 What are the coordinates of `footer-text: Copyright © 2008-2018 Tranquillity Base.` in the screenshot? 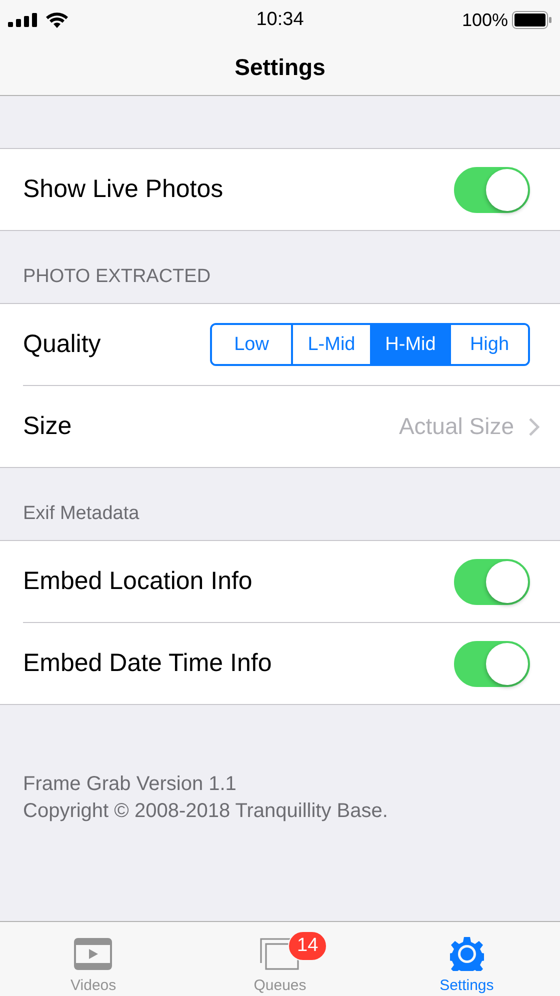 It's located at (206, 811).